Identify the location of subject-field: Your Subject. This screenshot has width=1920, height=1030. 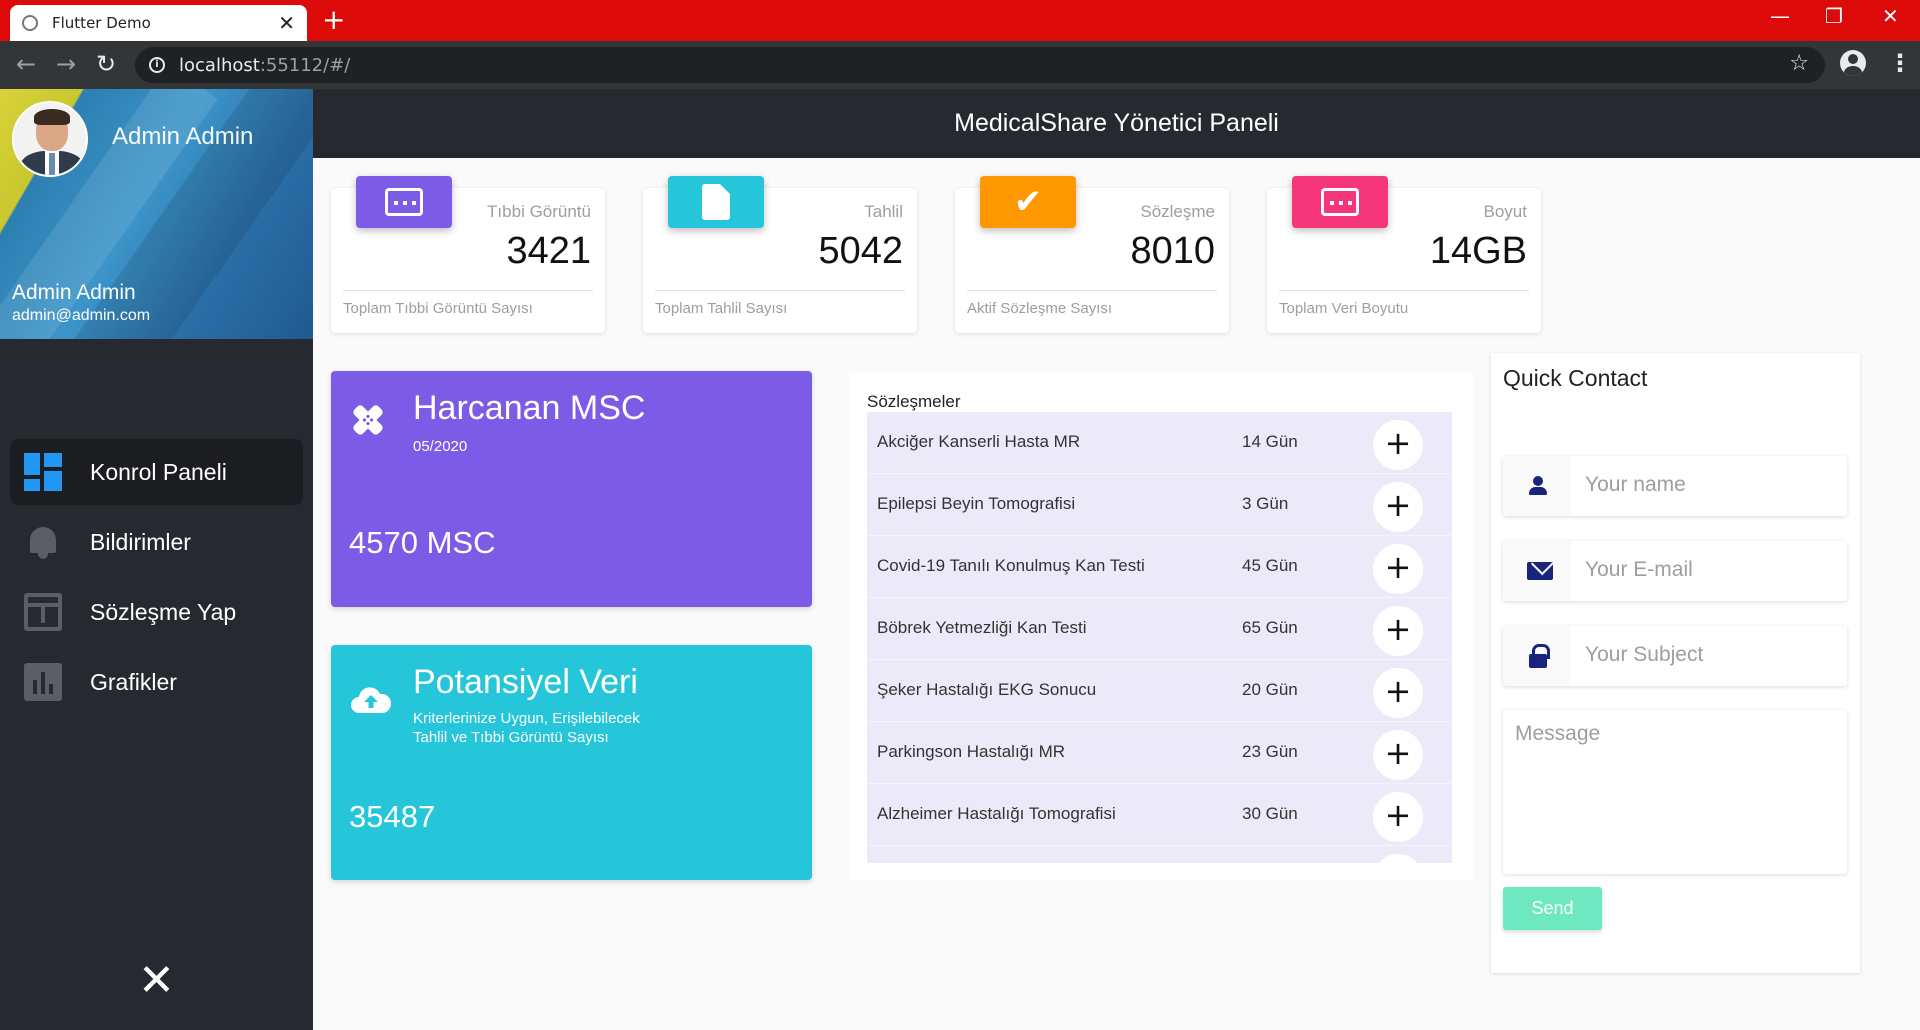
(1675, 656).